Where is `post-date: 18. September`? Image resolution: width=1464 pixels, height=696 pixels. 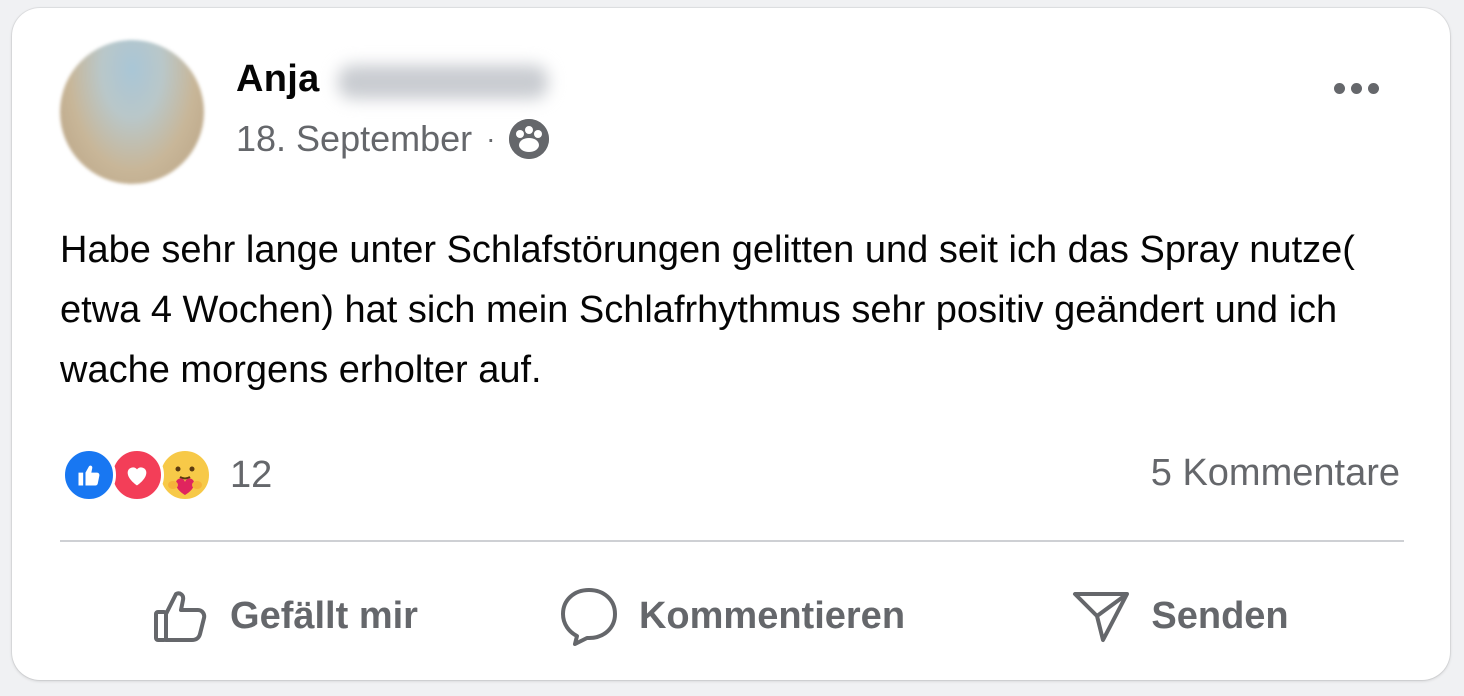
post-date: 18. September is located at coordinates (354, 139).